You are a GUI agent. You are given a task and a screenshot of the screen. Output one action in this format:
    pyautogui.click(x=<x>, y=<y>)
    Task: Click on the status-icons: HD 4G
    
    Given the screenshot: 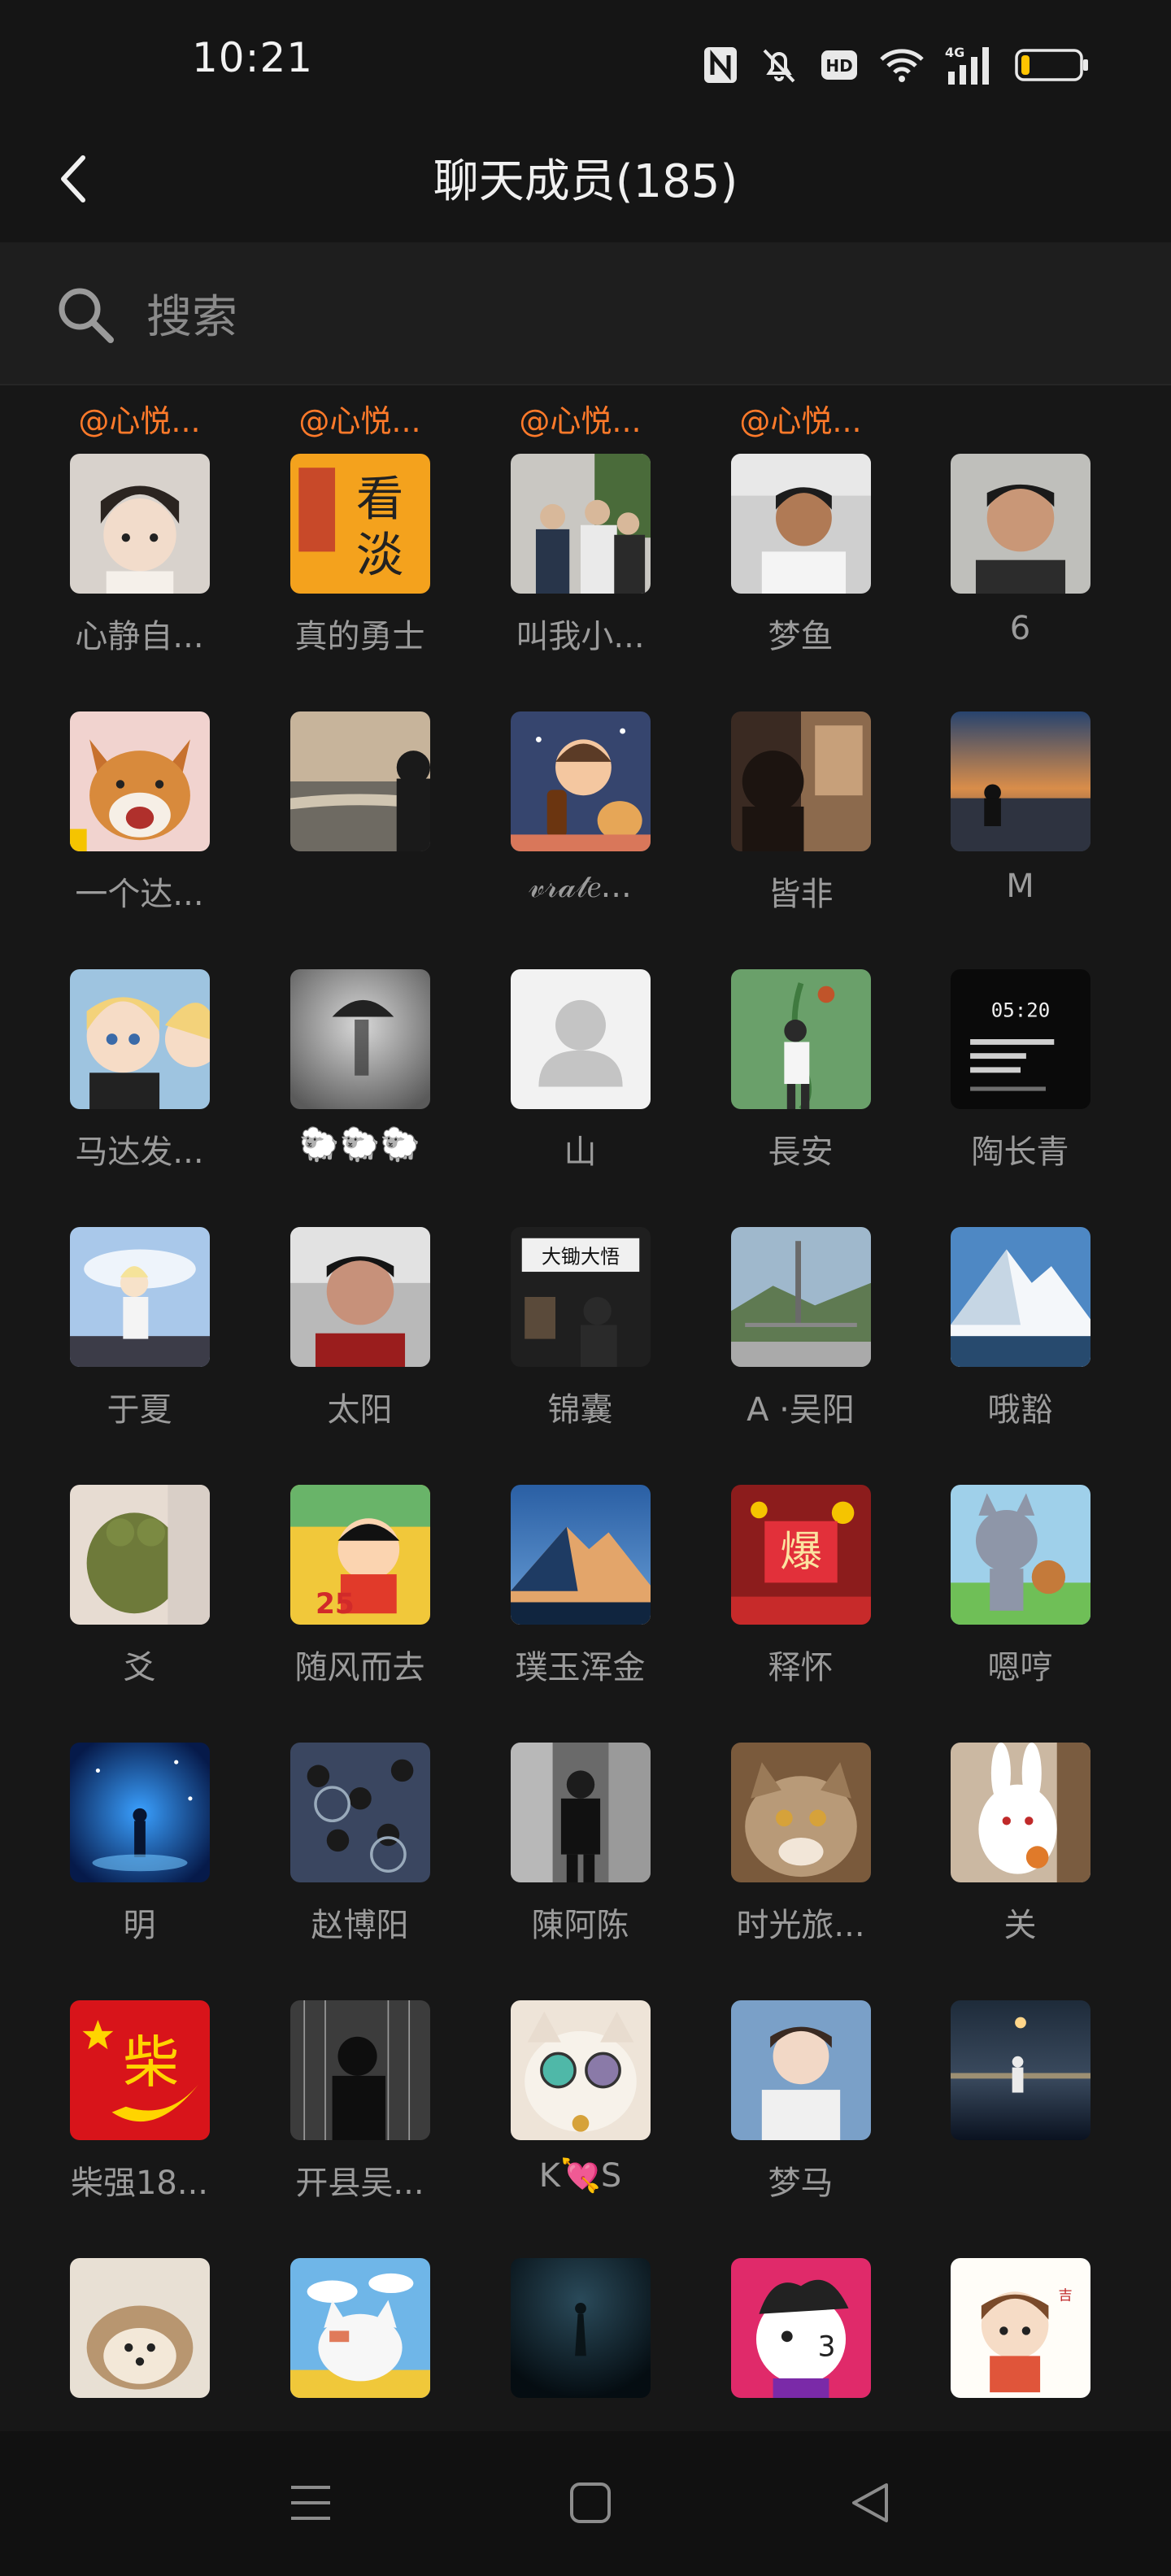 What is the action you would take?
    pyautogui.click(x=897, y=65)
    